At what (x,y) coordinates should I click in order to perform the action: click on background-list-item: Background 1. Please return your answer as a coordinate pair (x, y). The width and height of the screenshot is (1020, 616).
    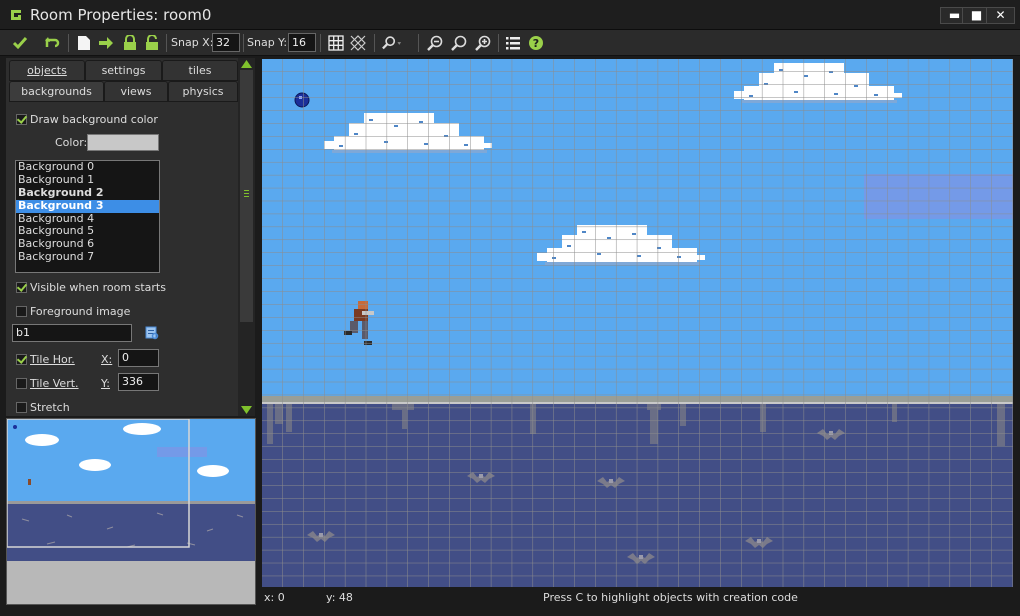
    Looking at the image, I should click on (87, 180).